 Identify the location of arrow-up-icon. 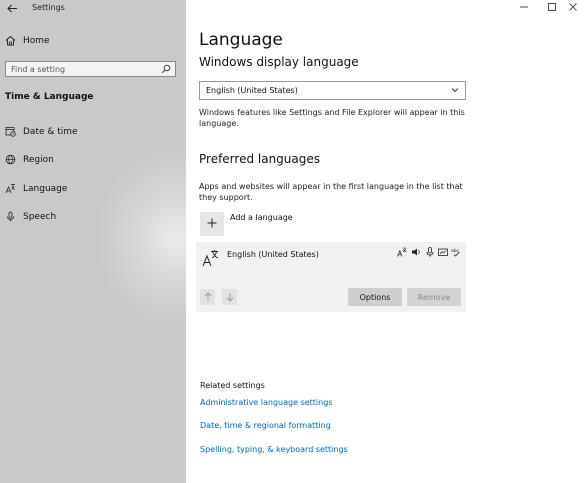
(207, 296).